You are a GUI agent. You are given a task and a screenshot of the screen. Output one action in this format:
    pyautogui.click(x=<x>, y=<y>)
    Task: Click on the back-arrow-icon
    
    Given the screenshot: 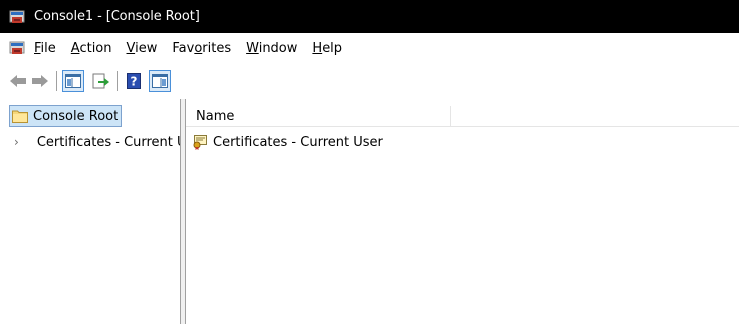 What is the action you would take?
    pyautogui.click(x=18, y=80)
    